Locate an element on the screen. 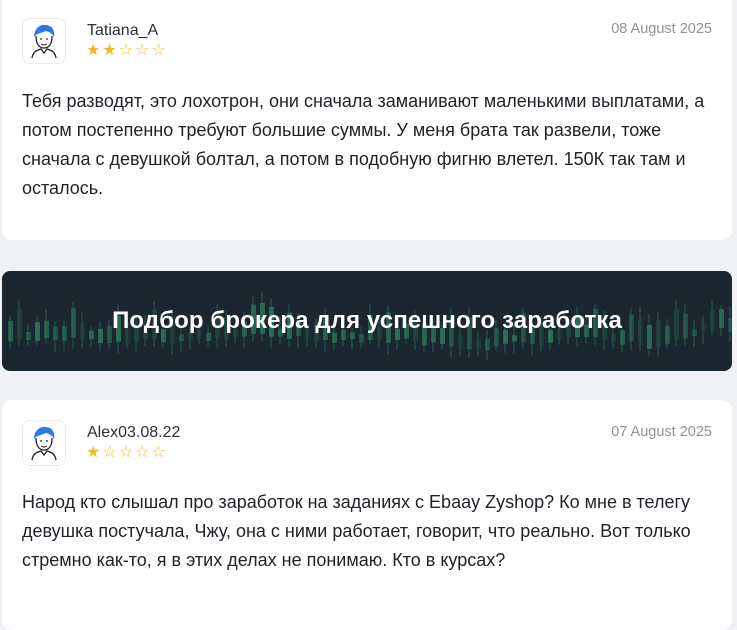 This screenshot has width=737, height=630. banner-title: Подбор брокера для успешного заработка is located at coordinates (367, 320).